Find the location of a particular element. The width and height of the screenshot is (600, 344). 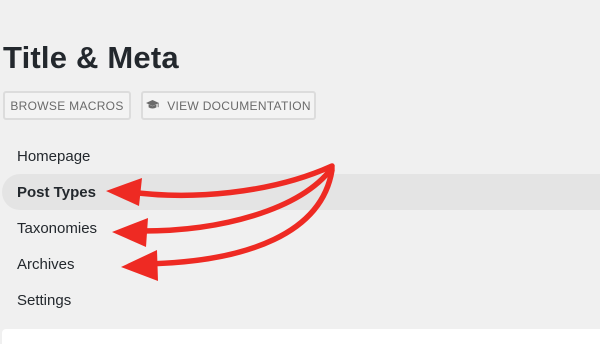

menu-item-label: Post Types is located at coordinates (56, 192).